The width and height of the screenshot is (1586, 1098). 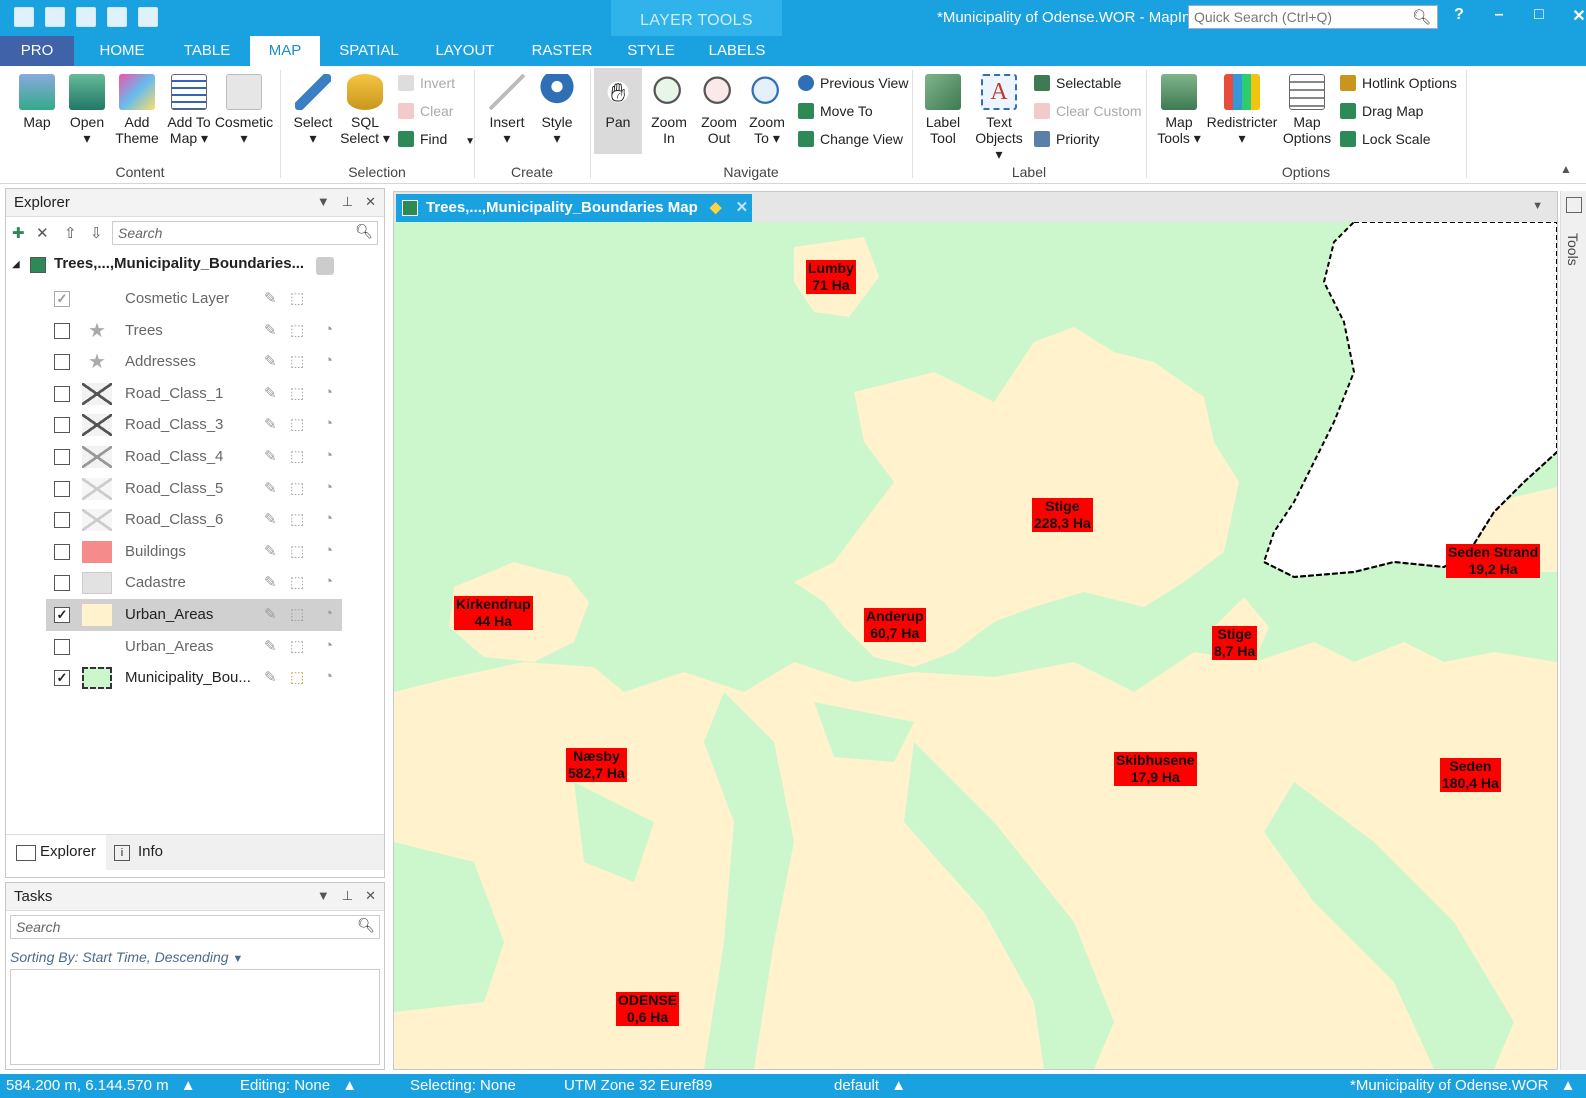 What do you see at coordinates (895, 625) in the screenshot?
I see `map-label: Anderup 60,7 Ha` at bounding box center [895, 625].